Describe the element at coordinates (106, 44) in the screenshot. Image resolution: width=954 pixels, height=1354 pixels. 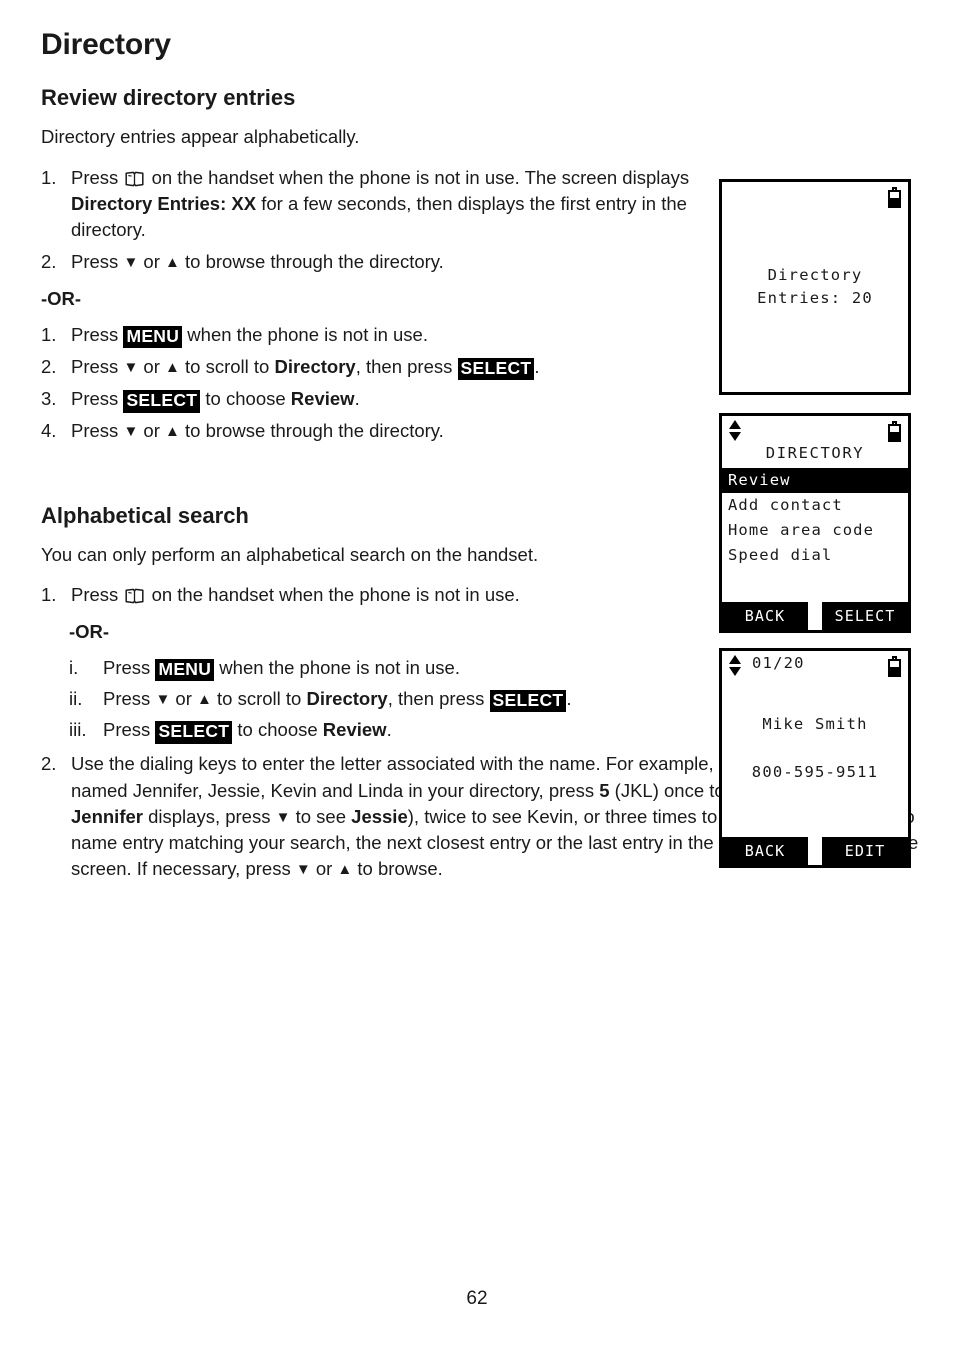
I see `page-title: Directory` at that location.